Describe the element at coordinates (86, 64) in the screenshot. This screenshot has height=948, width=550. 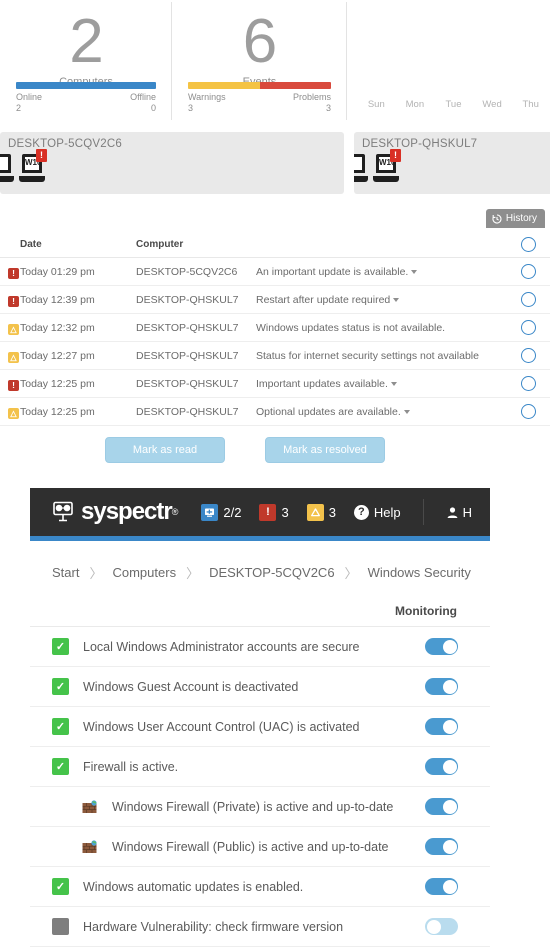
I see `dashboard-tile-computers: 2 Computers Online 2 Offline 0` at that location.